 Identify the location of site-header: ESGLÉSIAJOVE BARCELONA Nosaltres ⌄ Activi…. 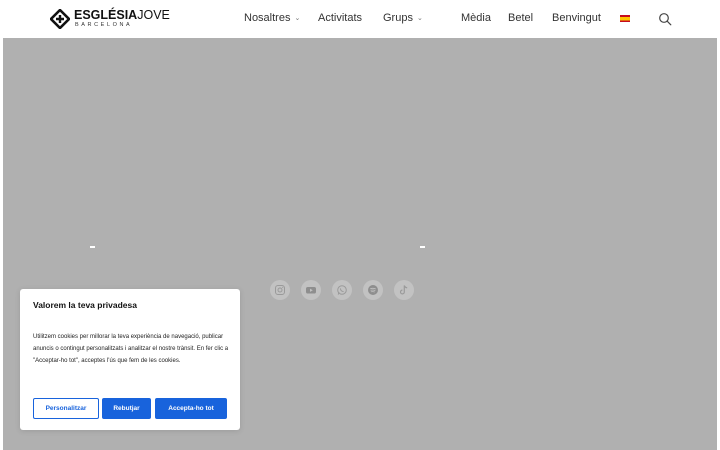
(360, 19).